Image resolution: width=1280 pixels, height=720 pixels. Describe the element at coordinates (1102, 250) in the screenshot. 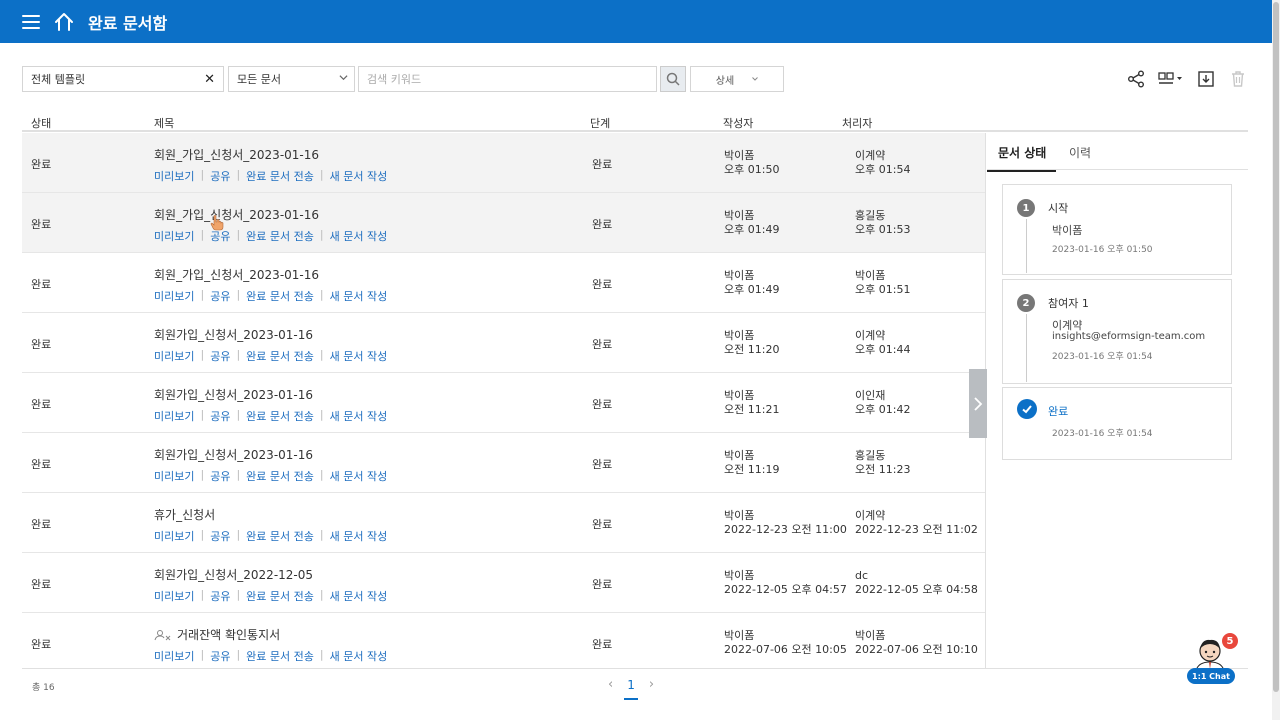

I see `step-time: 2023-01-16 오후 01:50` at that location.